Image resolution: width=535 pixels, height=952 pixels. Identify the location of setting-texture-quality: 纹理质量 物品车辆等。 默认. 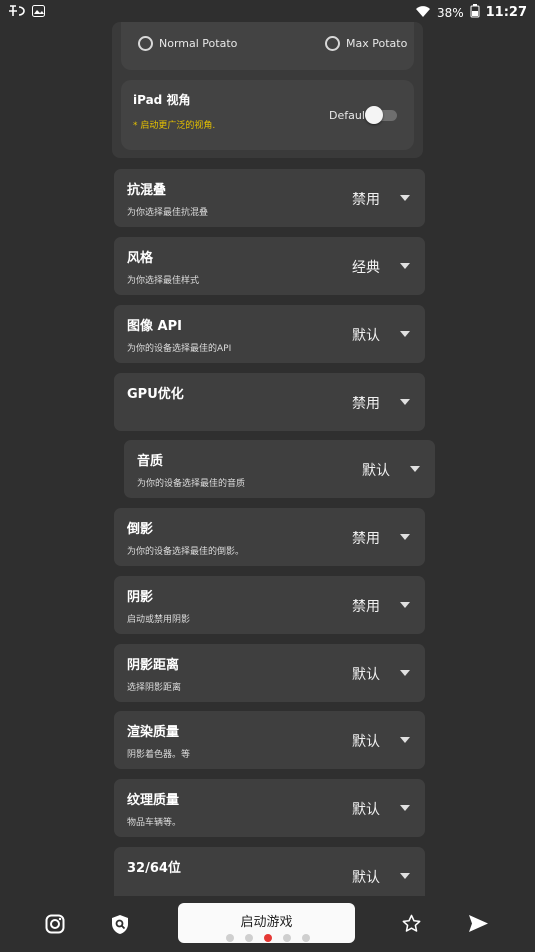
(269, 808).